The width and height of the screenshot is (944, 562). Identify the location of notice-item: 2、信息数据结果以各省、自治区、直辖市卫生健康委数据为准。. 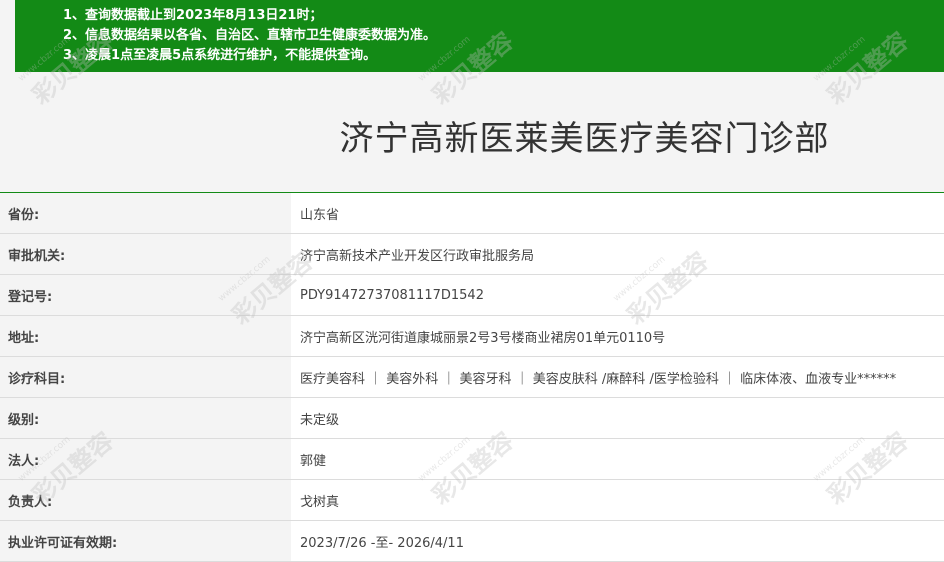
(250, 35).